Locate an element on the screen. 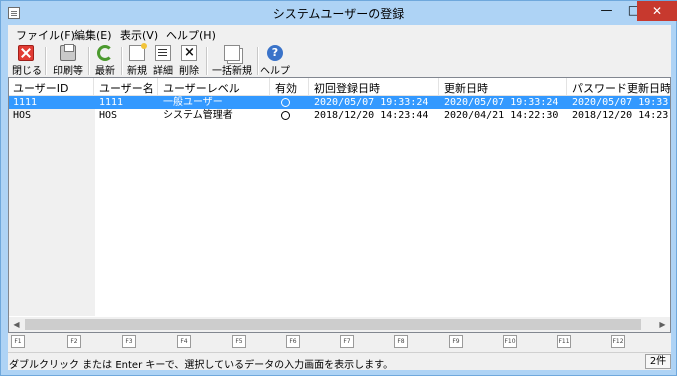 The image size is (677, 376). function-key-bar: F1 F2 F3 F4 F5 F6 F7 F8 F9 F10 F11 F12 is located at coordinates (339, 343).